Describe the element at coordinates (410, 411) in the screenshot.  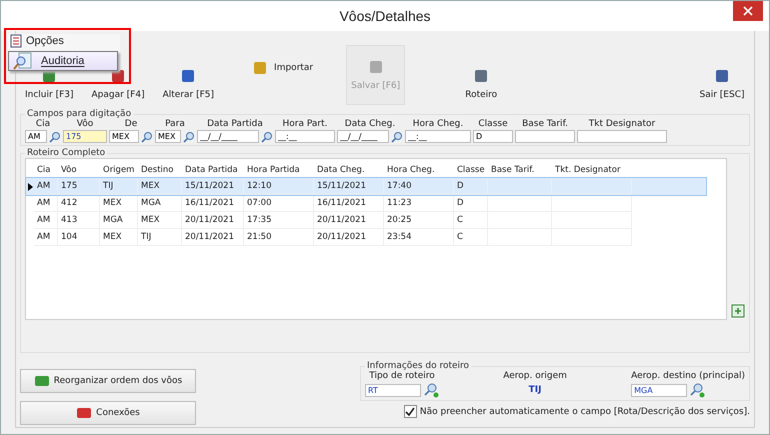
I see `checkbox` at that location.